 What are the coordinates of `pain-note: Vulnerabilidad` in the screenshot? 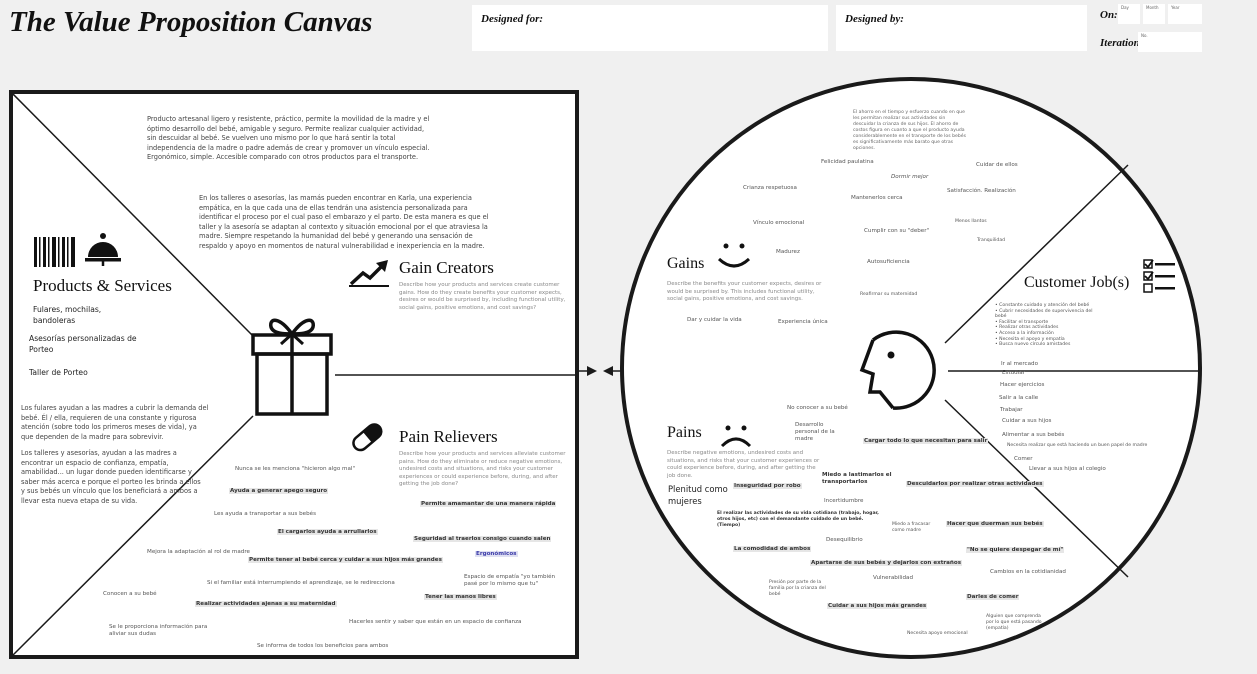 It's located at (893, 578).